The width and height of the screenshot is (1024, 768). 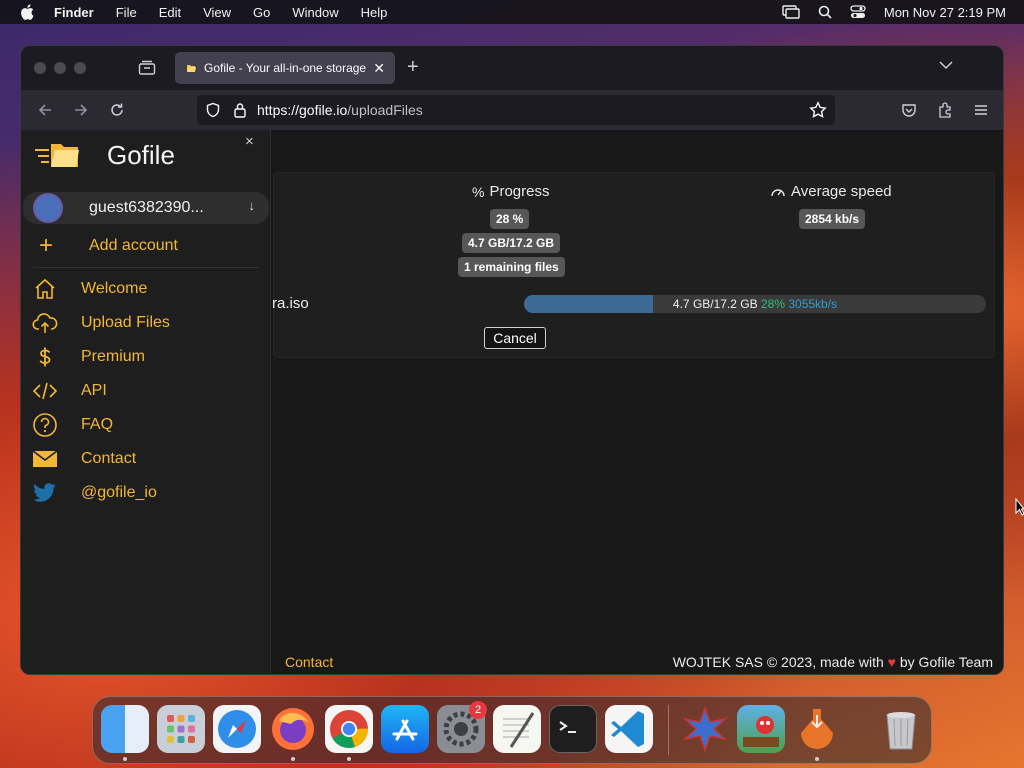 What do you see at coordinates (217, 12) in the screenshot?
I see `menu-view: View` at bounding box center [217, 12].